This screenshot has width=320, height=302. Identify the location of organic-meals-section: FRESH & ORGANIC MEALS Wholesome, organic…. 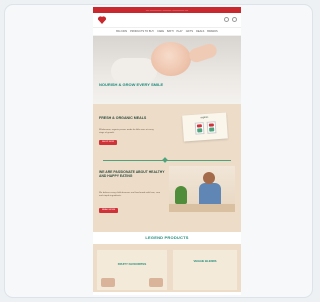
(167, 130).